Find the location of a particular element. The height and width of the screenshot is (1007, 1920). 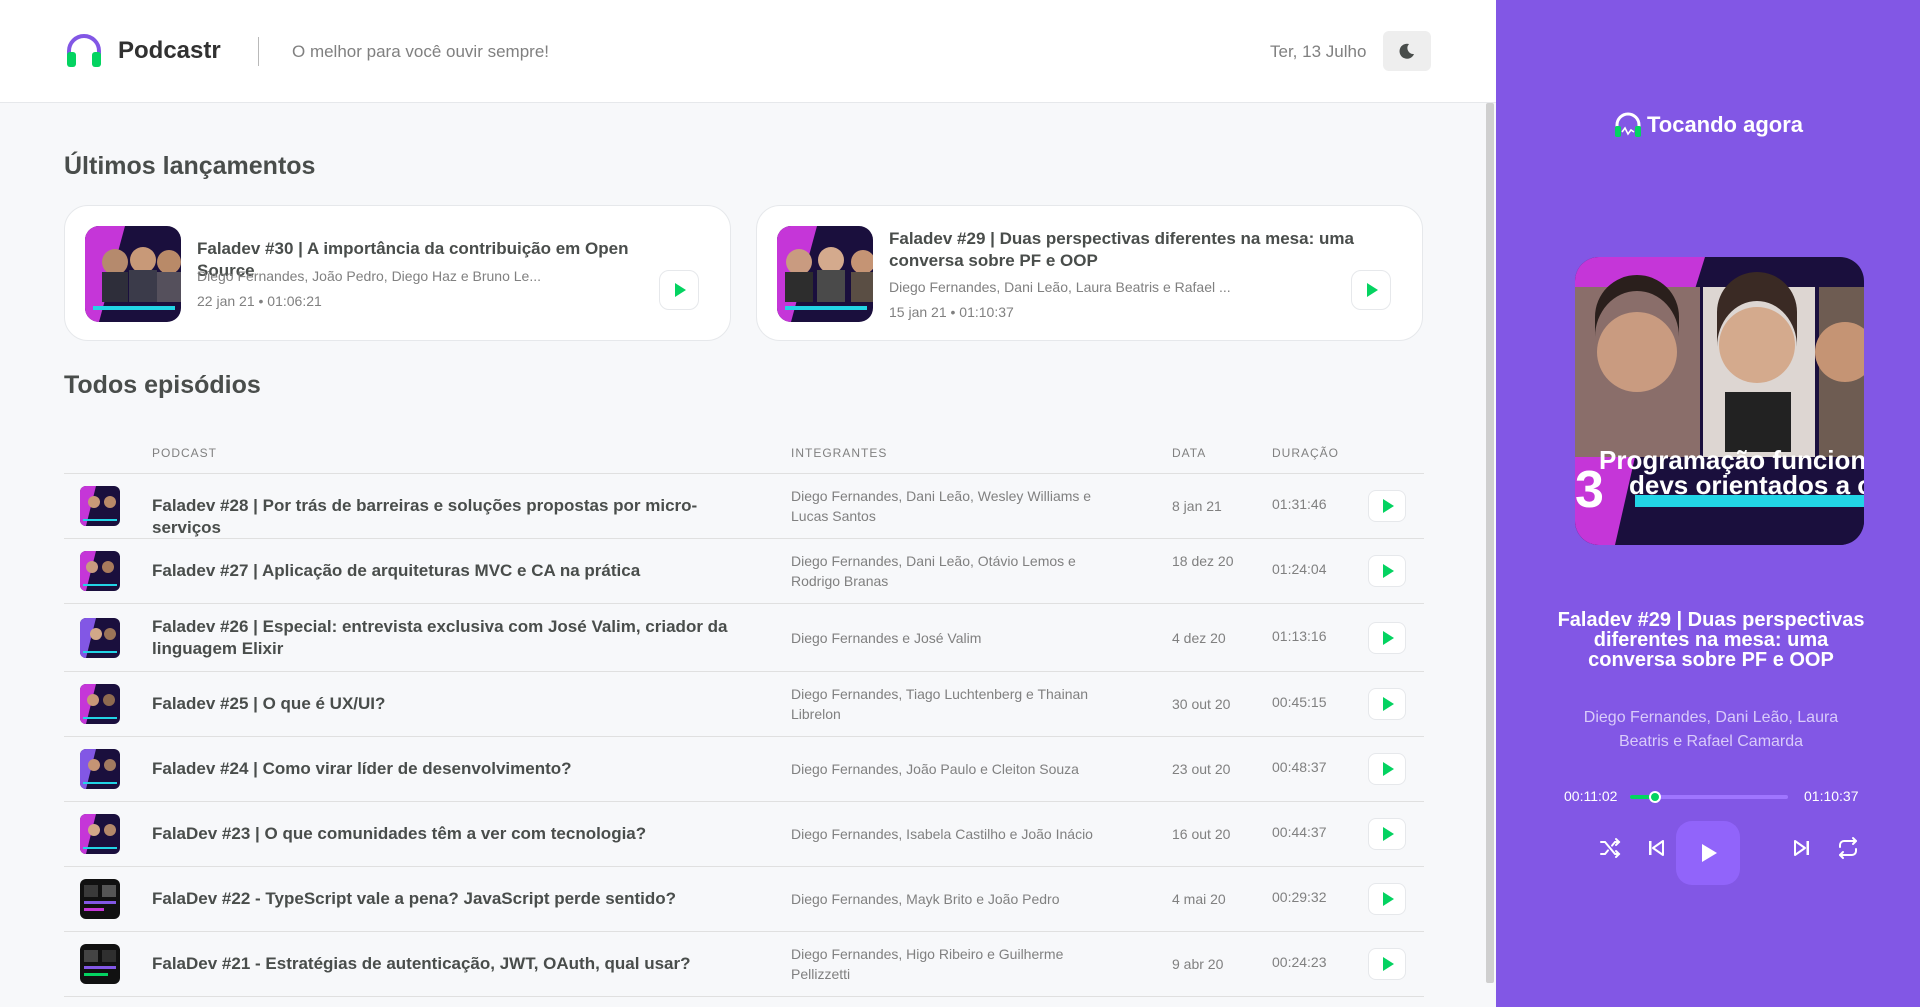

episode-date: 22 jan 21 is located at coordinates (226, 301).